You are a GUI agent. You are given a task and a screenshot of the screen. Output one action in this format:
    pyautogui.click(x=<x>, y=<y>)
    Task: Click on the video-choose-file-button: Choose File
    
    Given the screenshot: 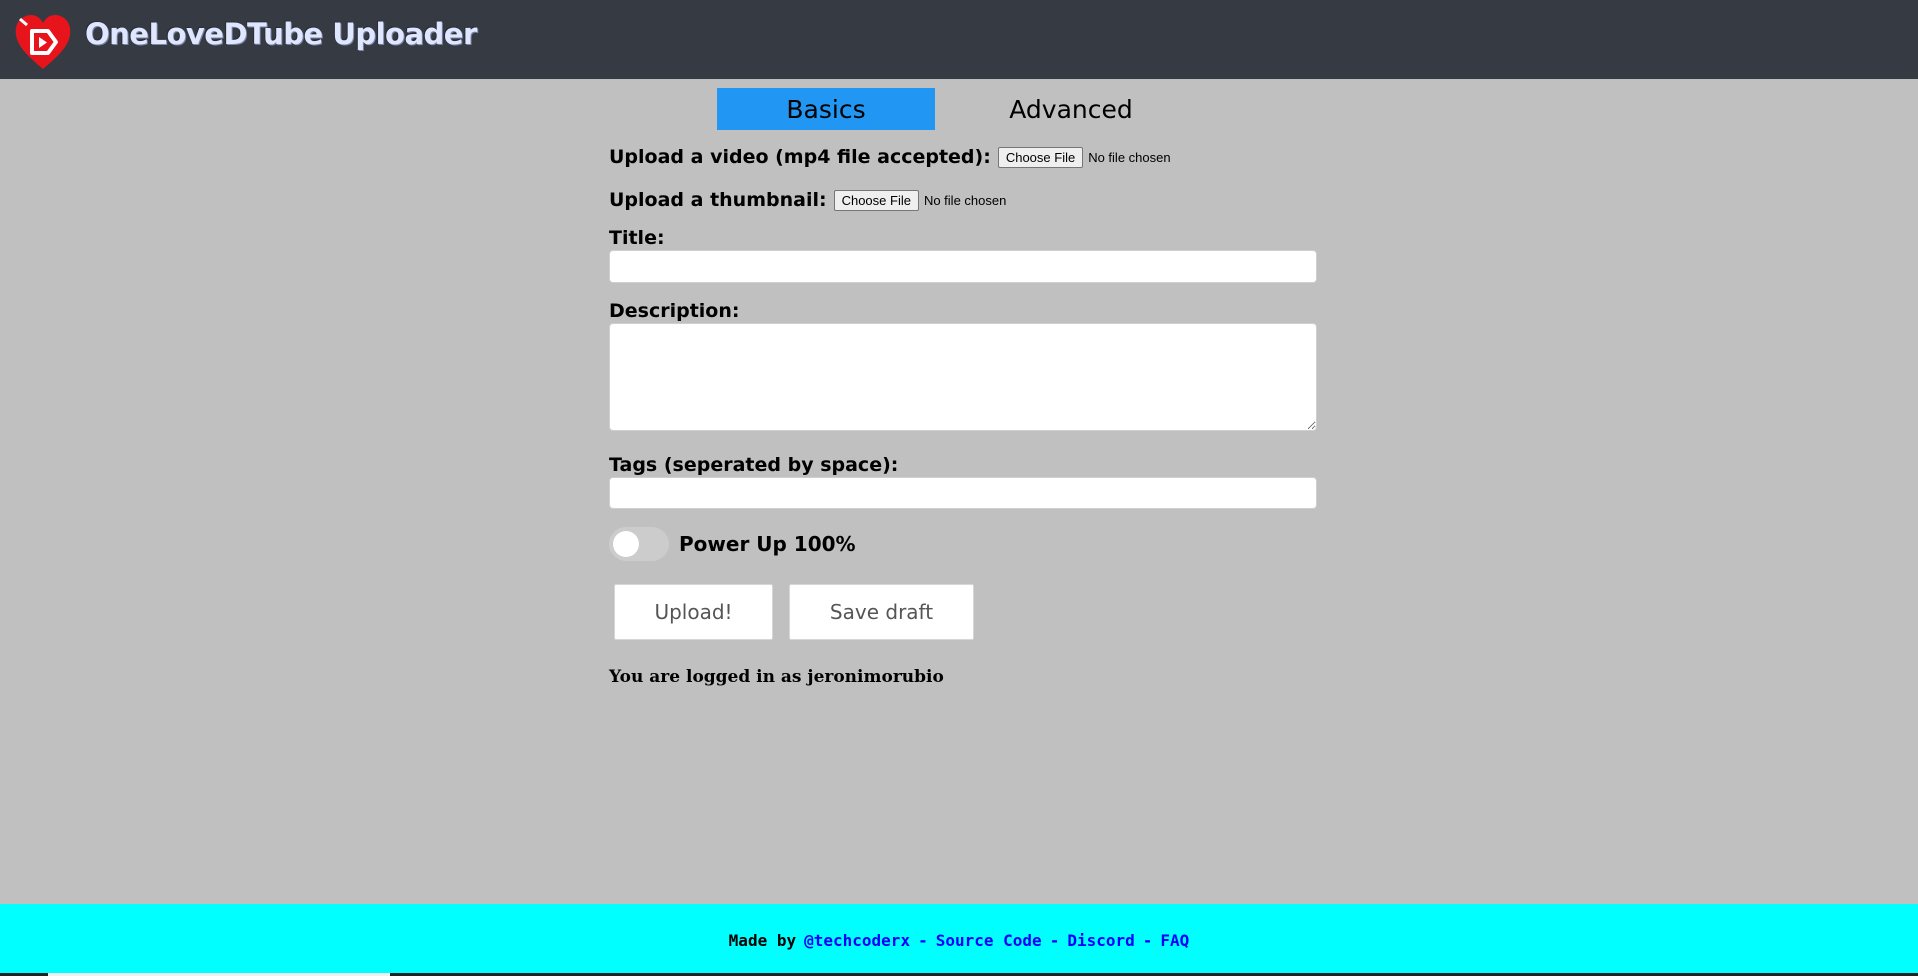 What is the action you would take?
    pyautogui.click(x=1040, y=157)
    